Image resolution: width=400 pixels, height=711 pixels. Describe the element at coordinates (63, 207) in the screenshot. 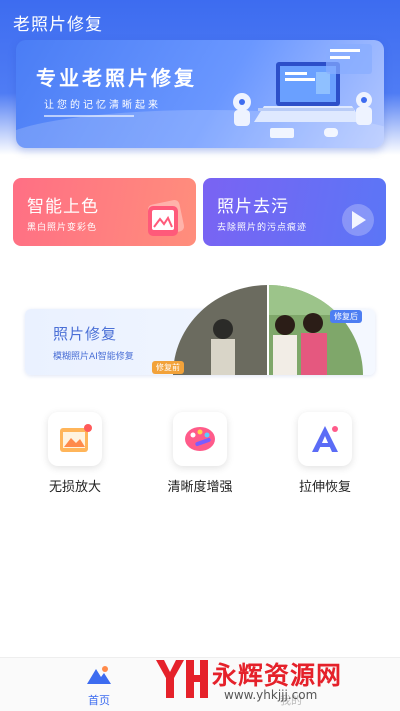

I see `colorize-title: 智能上色` at that location.